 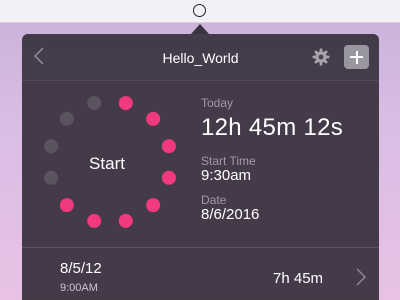 What do you see at coordinates (272, 127) in the screenshot?
I see `today-value: 12h 45m 12s` at bounding box center [272, 127].